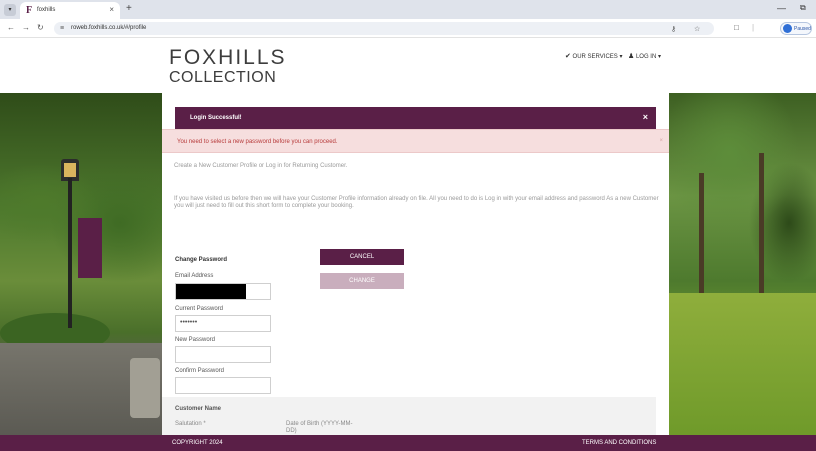 Image resolution: width=816 pixels, height=451 pixels. What do you see at coordinates (10, 10) in the screenshot?
I see `tab-search-menu-icon: ▾` at bounding box center [10, 10].